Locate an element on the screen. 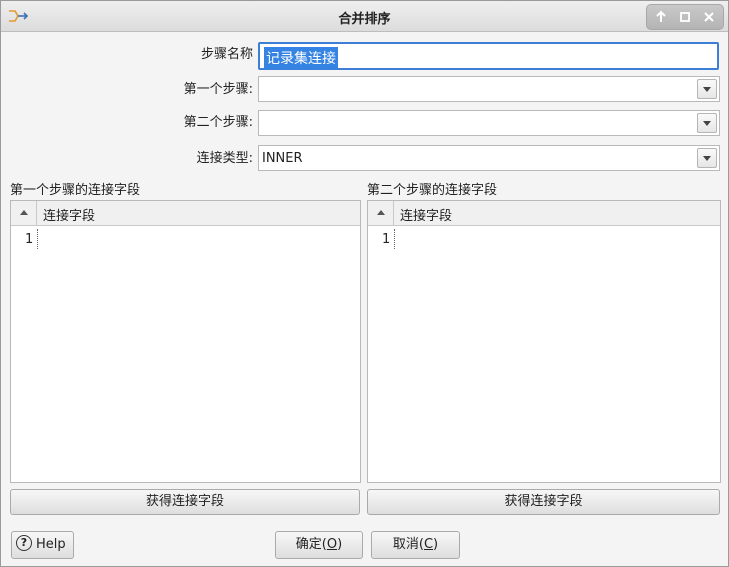 The image size is (729, 567). close-icon is located at coordinates (709, 17).